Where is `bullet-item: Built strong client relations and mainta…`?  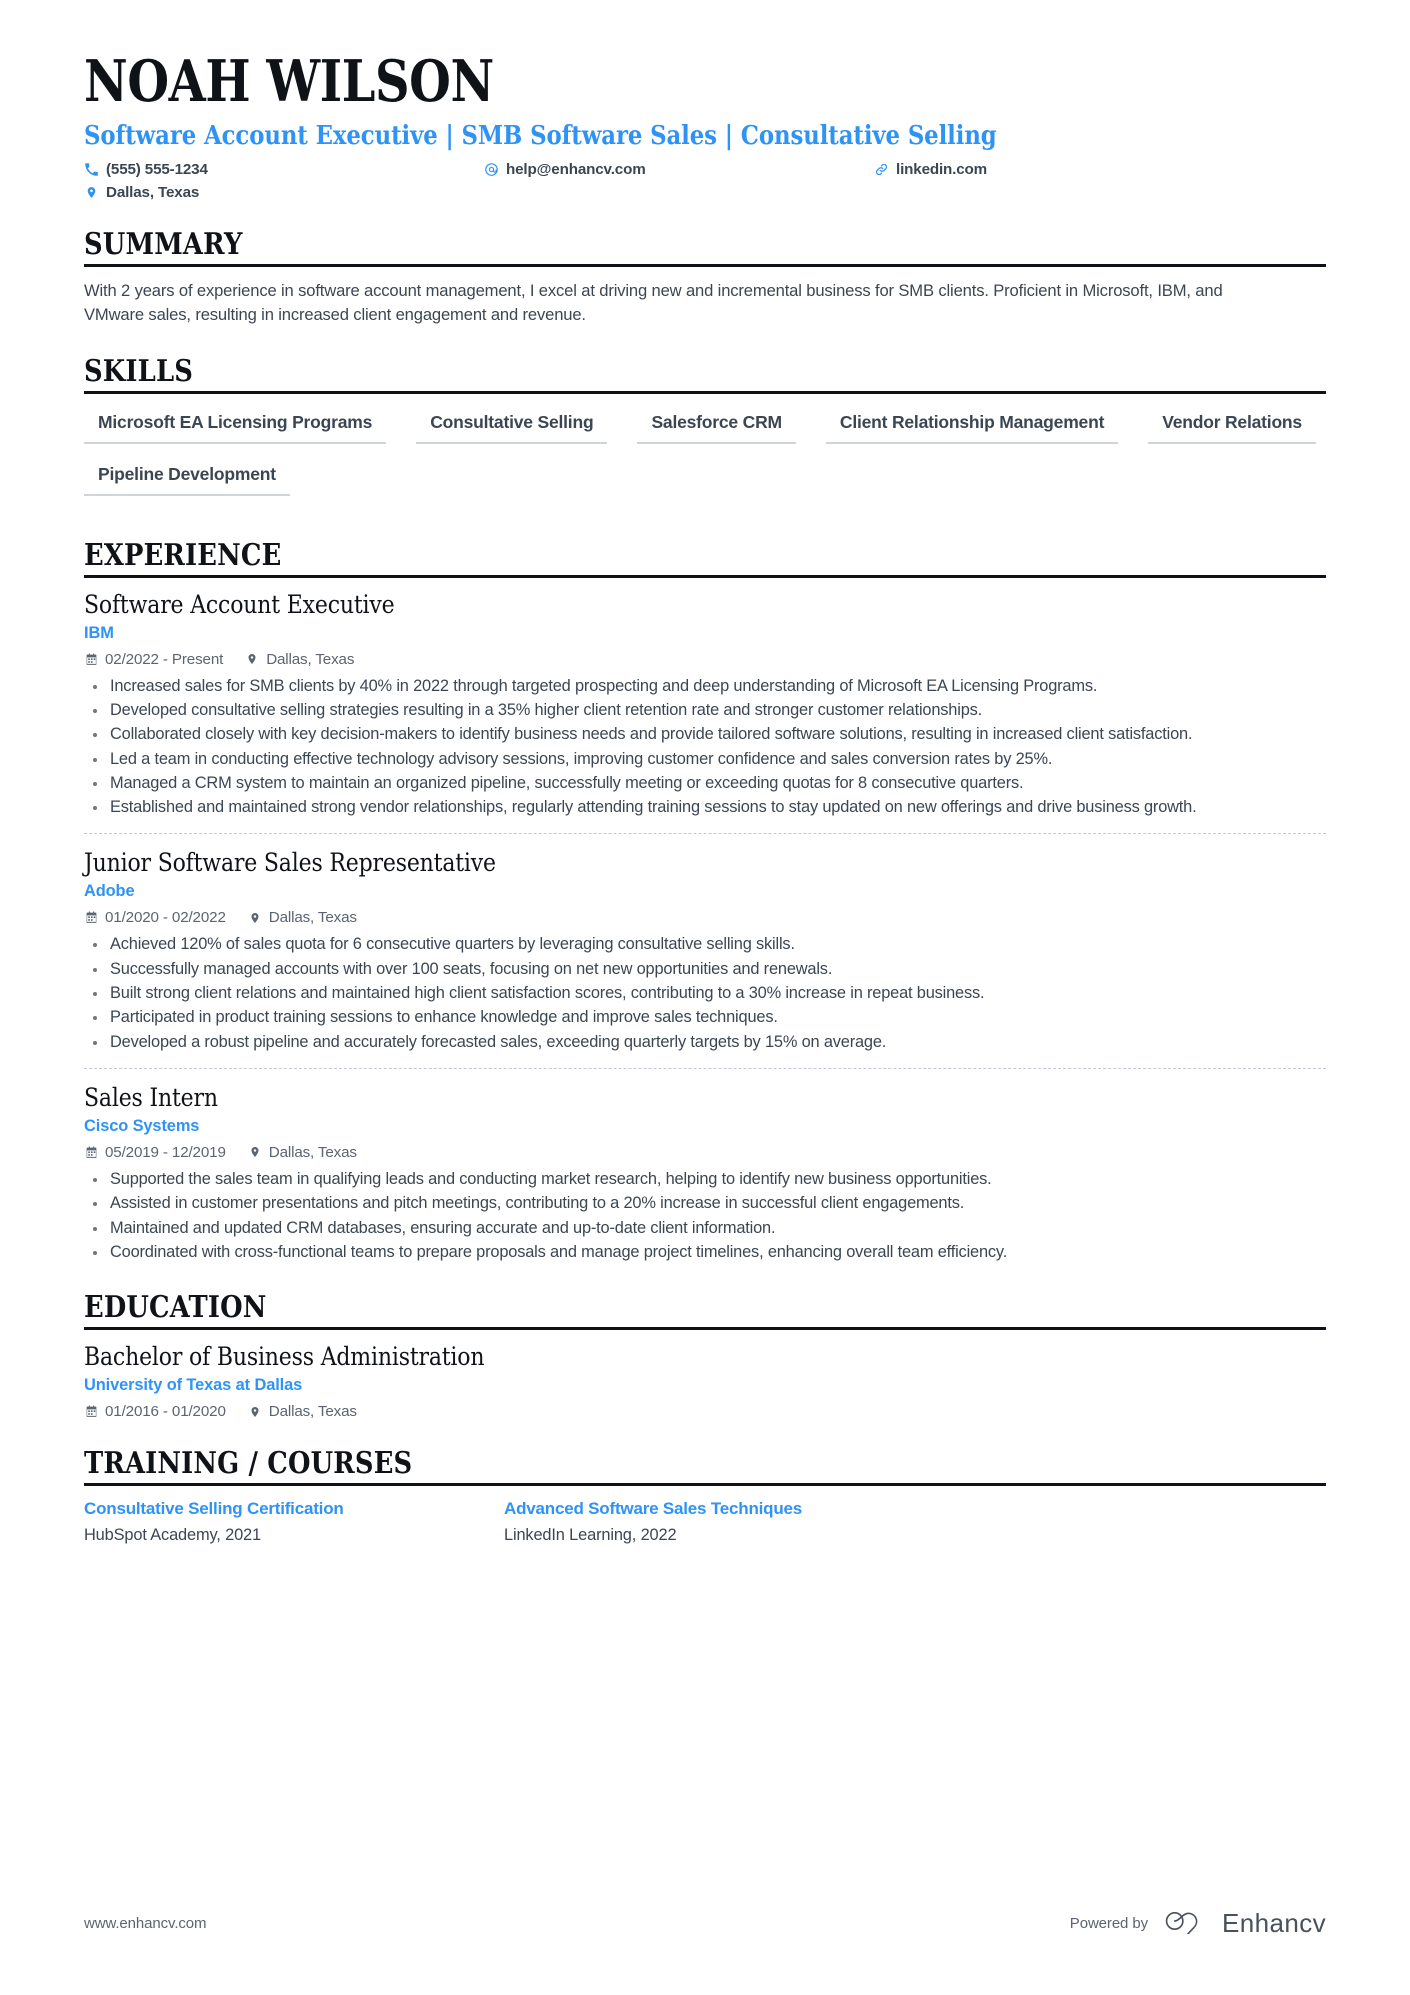
bullet-item: Built strong client relations and mainta… is located at coordinates (705, 993).